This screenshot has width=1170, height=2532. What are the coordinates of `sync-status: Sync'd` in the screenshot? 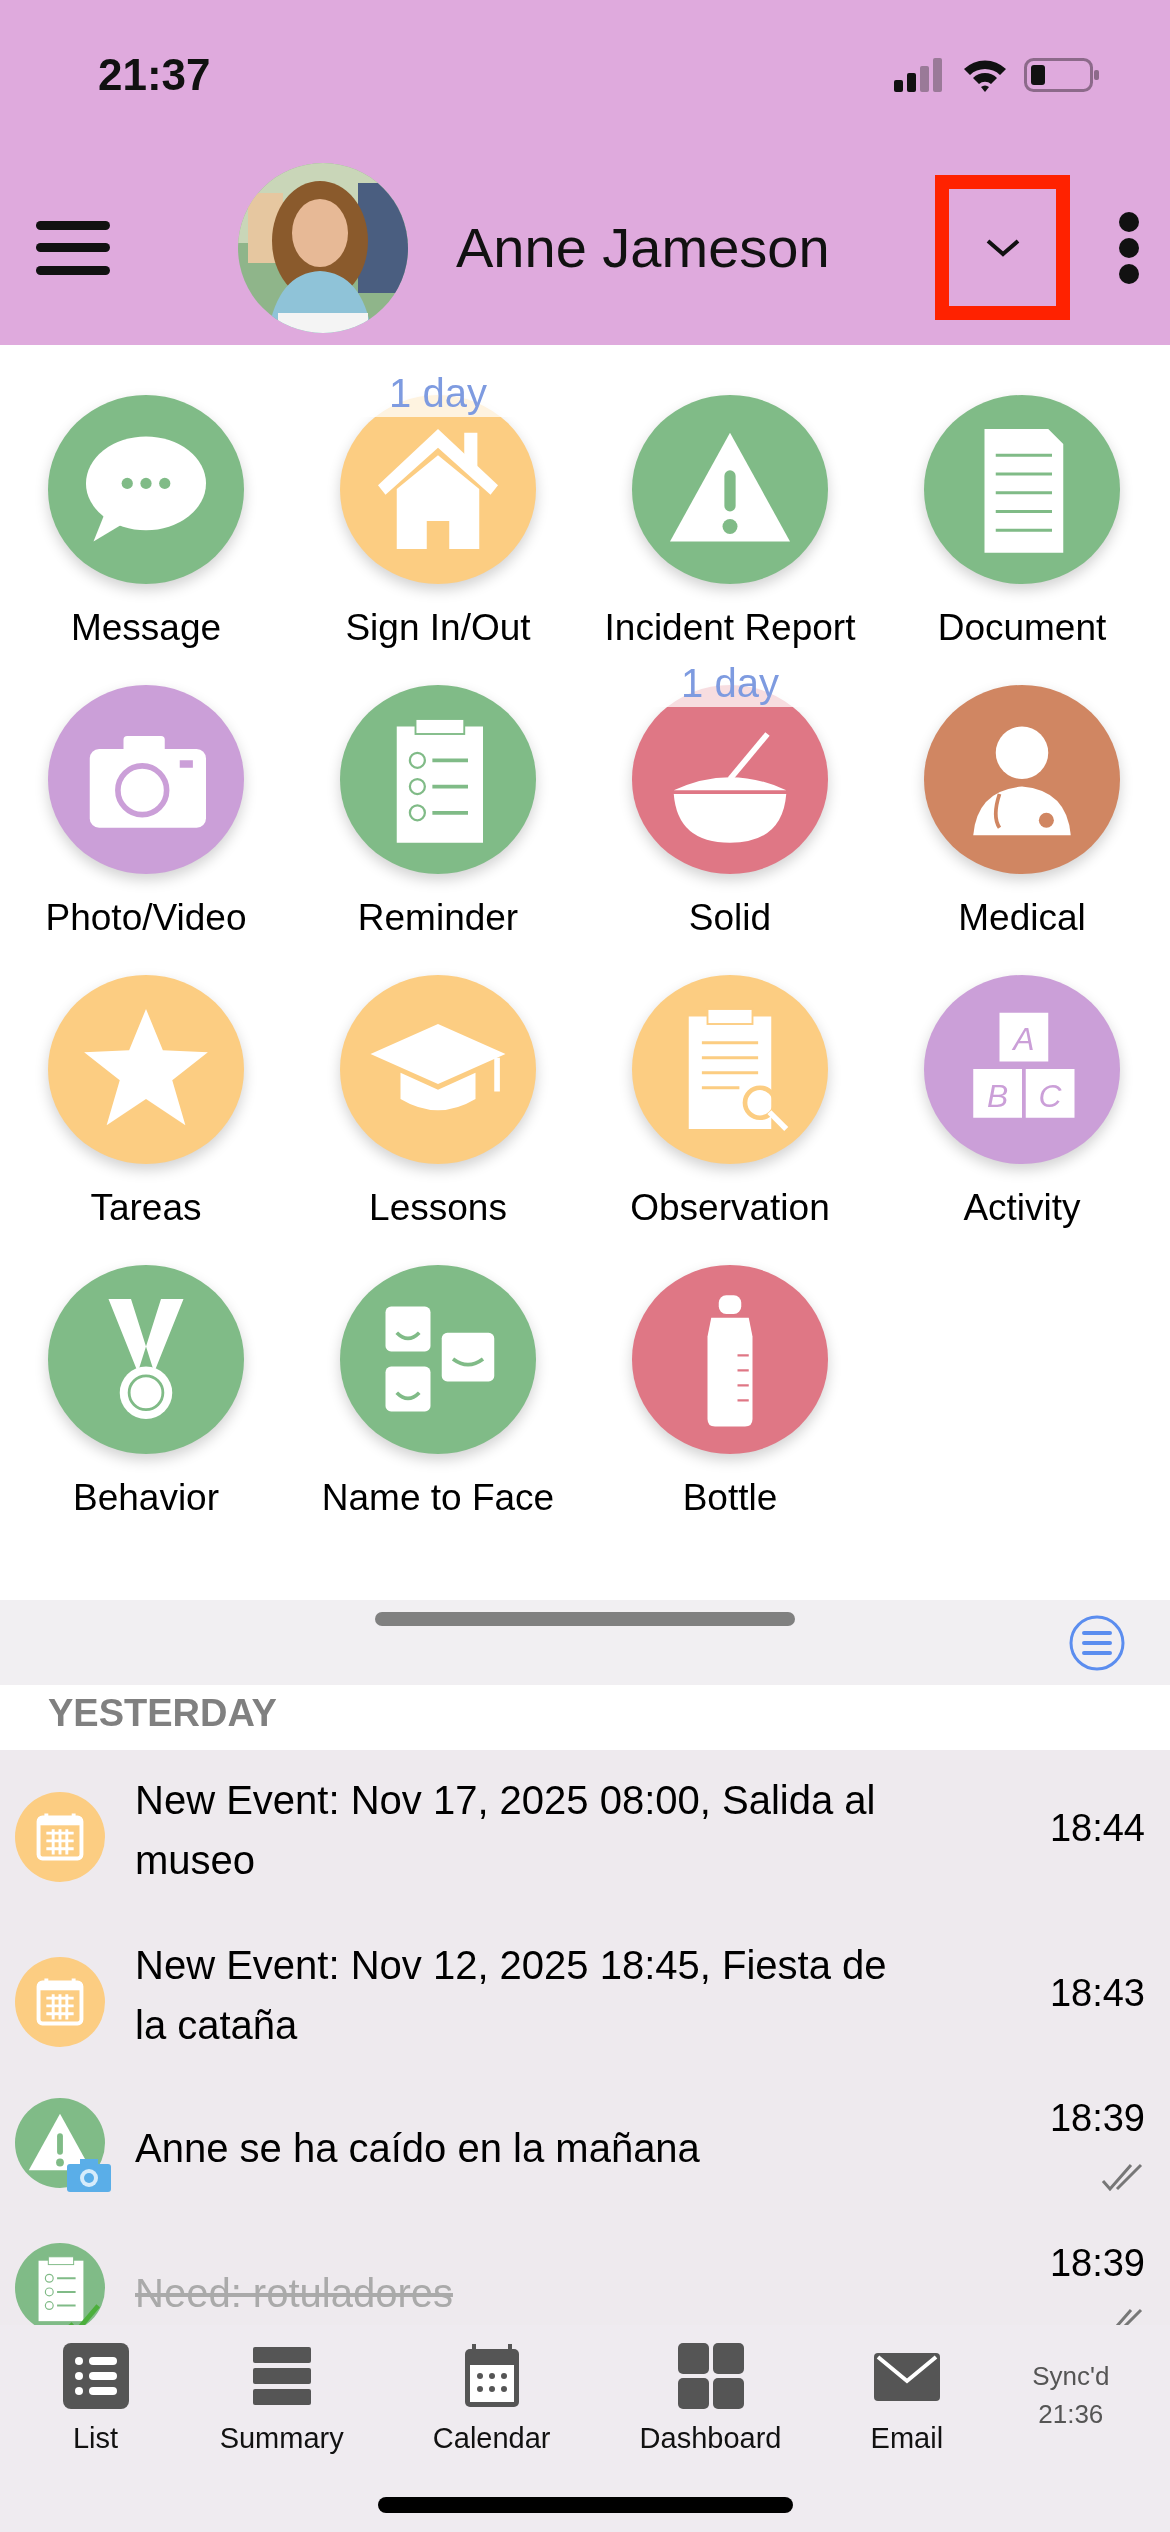 It's located at (1071, 2376).